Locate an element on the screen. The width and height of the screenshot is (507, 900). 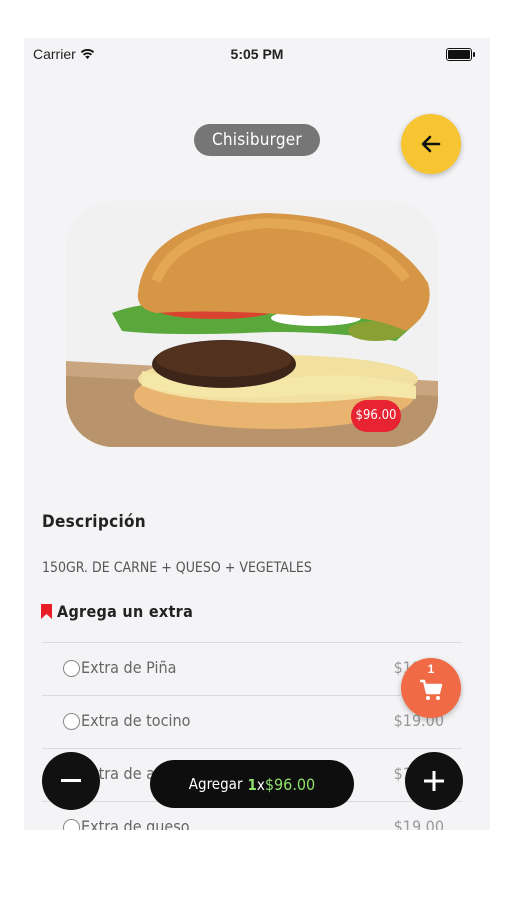
add-total: $96.00 is located at coordinates (290, 784).